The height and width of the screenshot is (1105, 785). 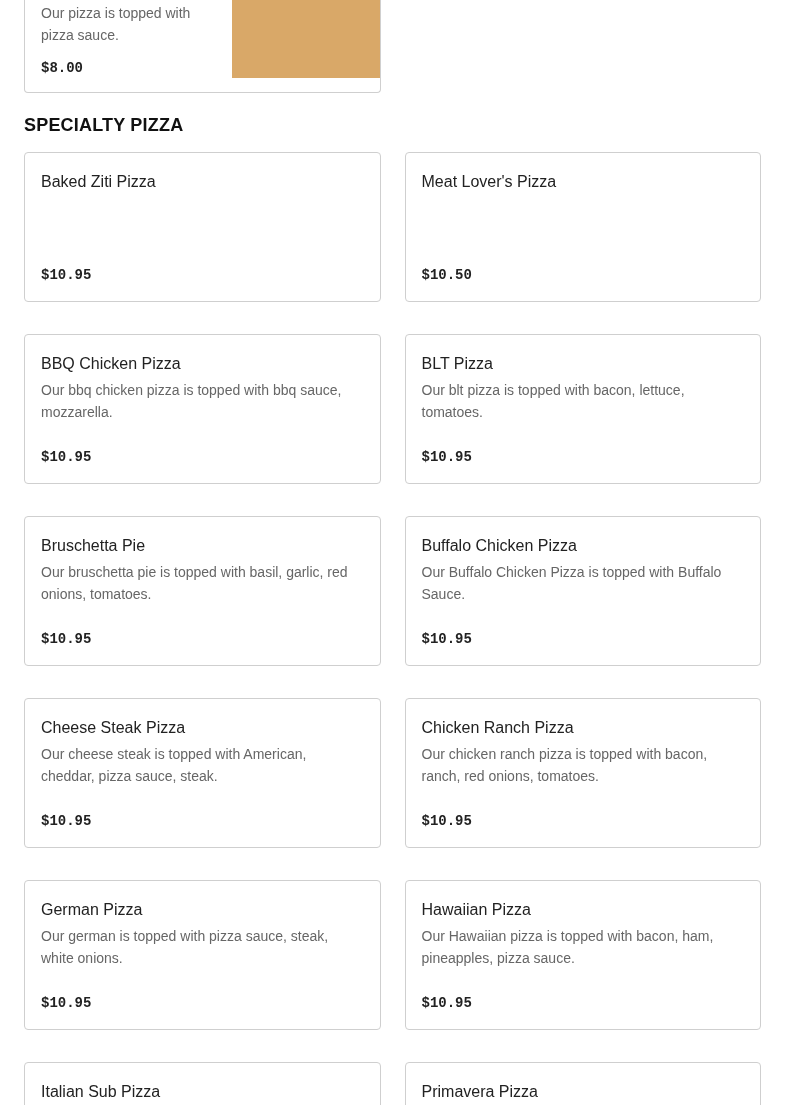 What do you see at coordinates (489, 182) in the screenshot?
I see `item-name: Meat Lover's Pizza` at bounding box center [489, 182].